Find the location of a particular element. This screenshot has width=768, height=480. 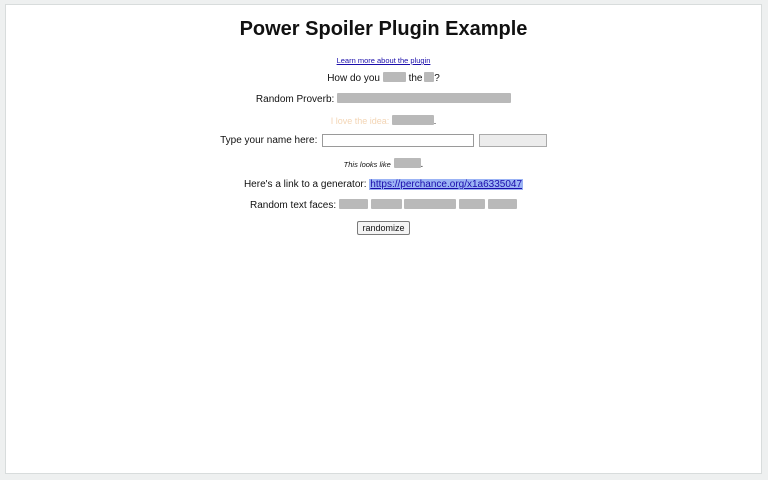

looks-like-text: This looks like is located at coordinates (367, 164).